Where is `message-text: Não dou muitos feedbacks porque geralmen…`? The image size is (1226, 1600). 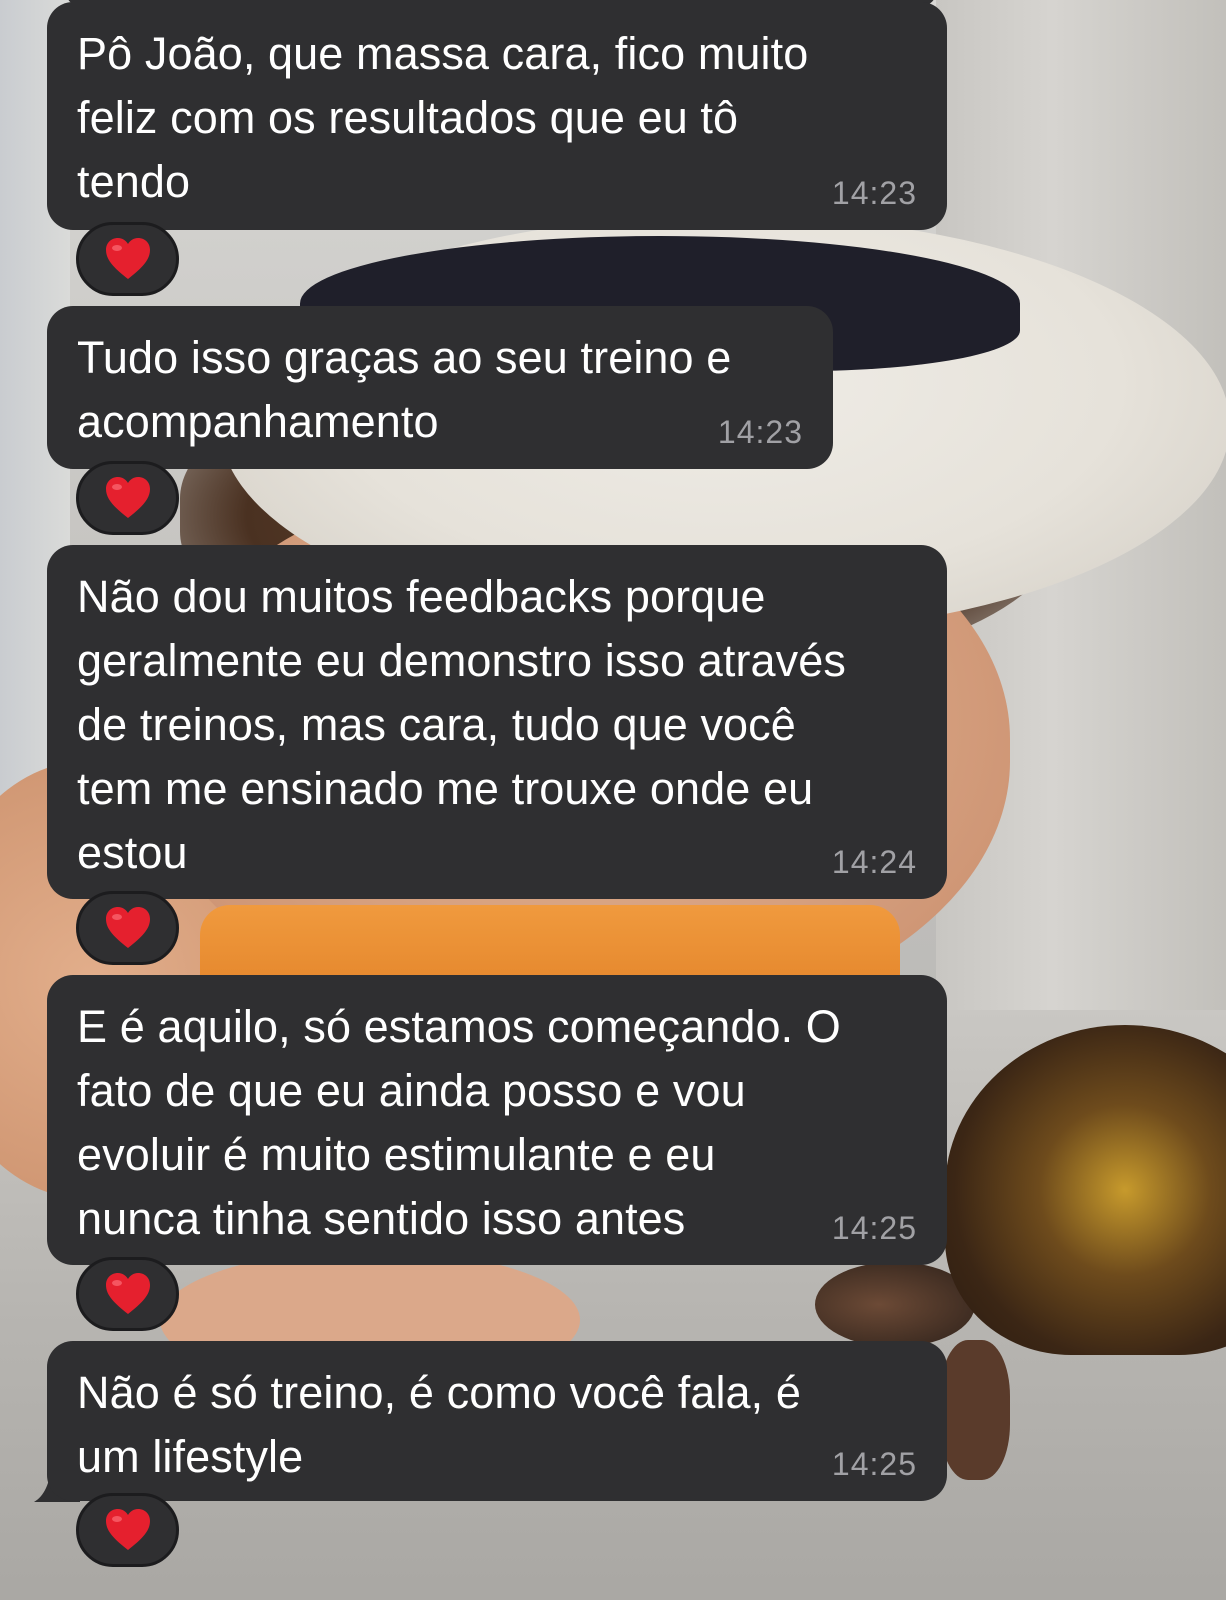 message-text: Não dou muitos feedbacks porque geralmen… is located at coordinates (461, 724).